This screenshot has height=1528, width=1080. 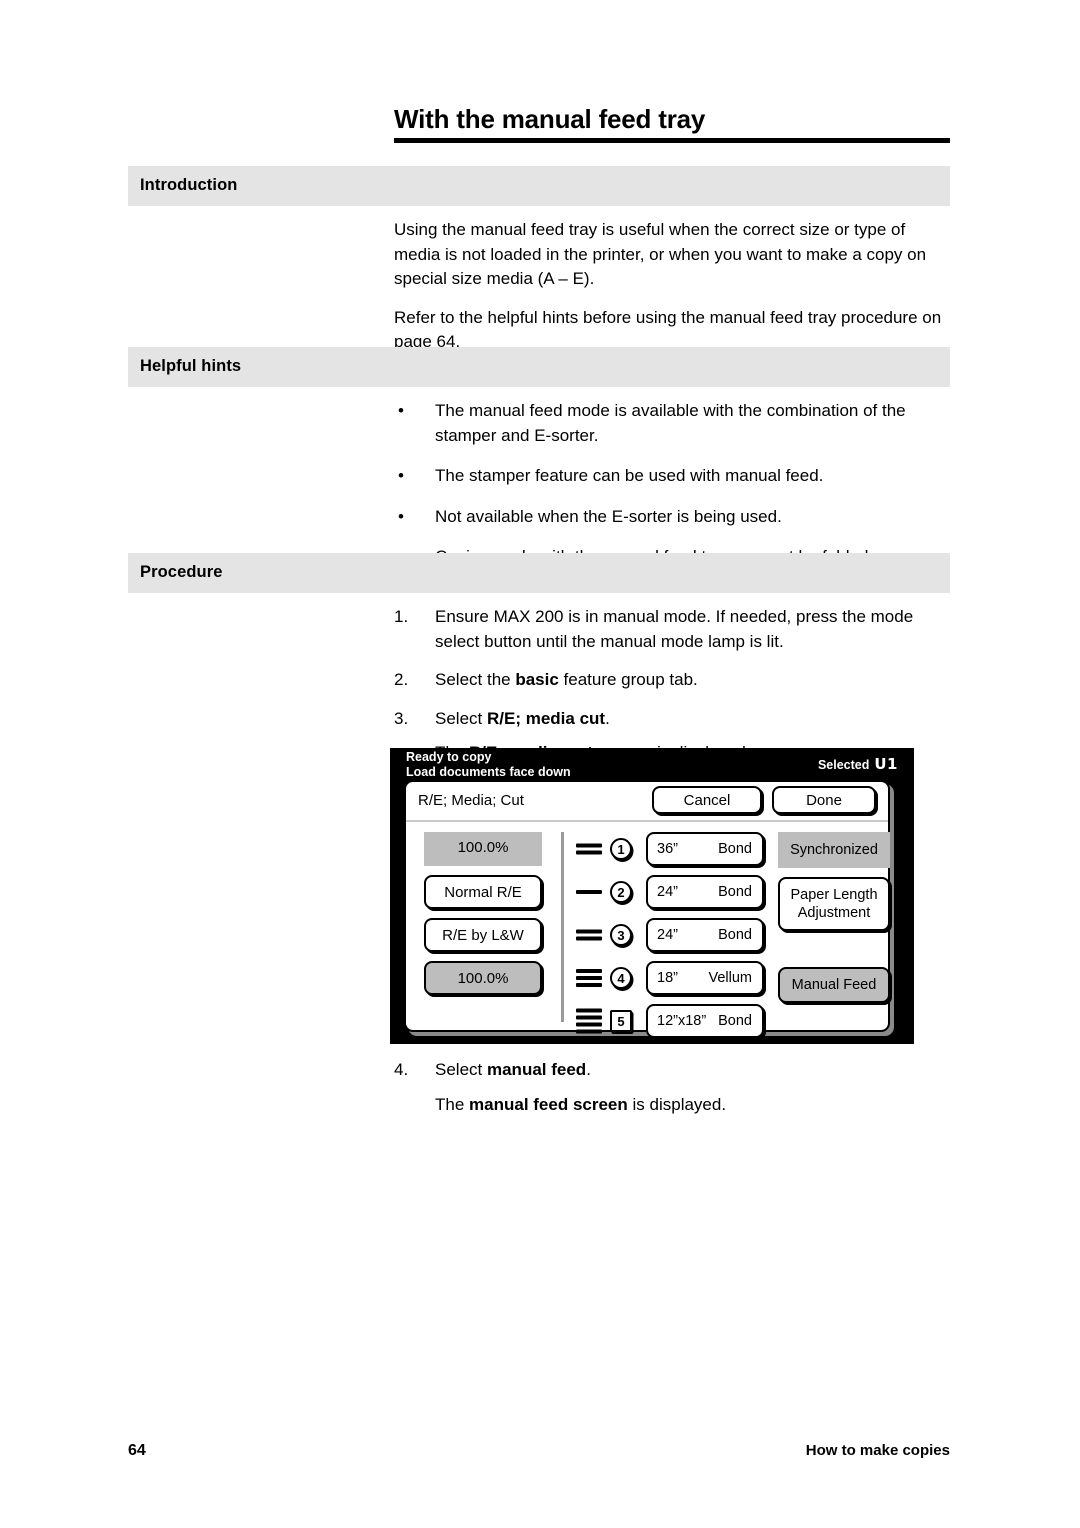 I want to click on section-bar-helpful-hints: Helpful hints, so click(x=539, y=367).